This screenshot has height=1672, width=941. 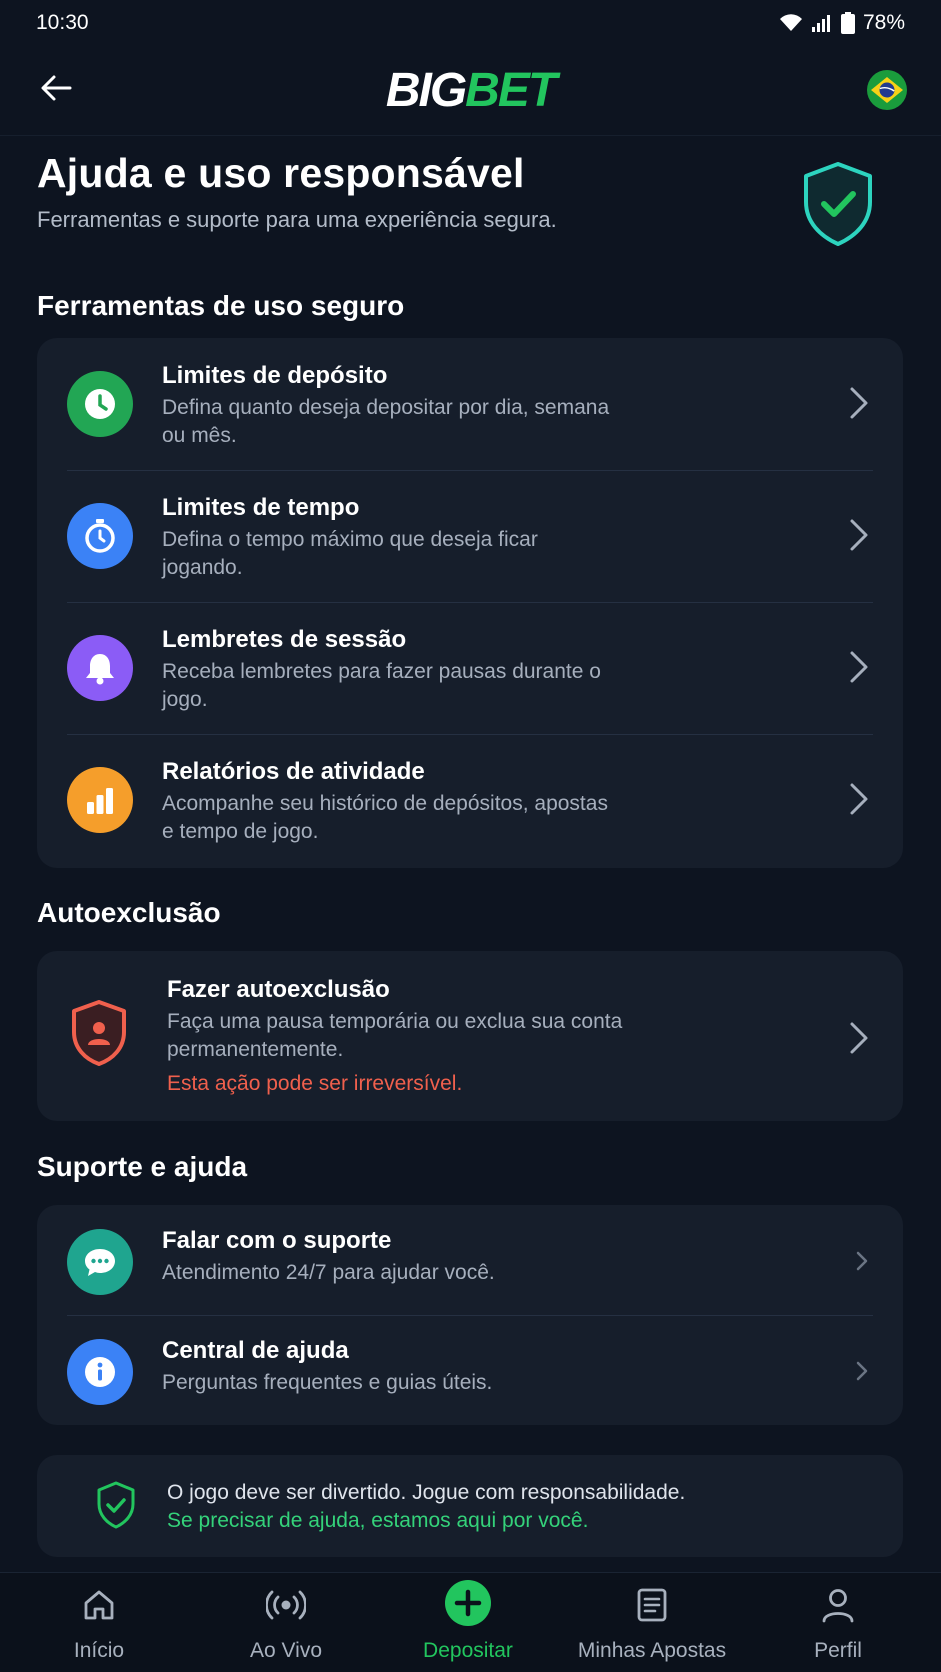 I want to click on signal-icon, so click(x=820, y=23).